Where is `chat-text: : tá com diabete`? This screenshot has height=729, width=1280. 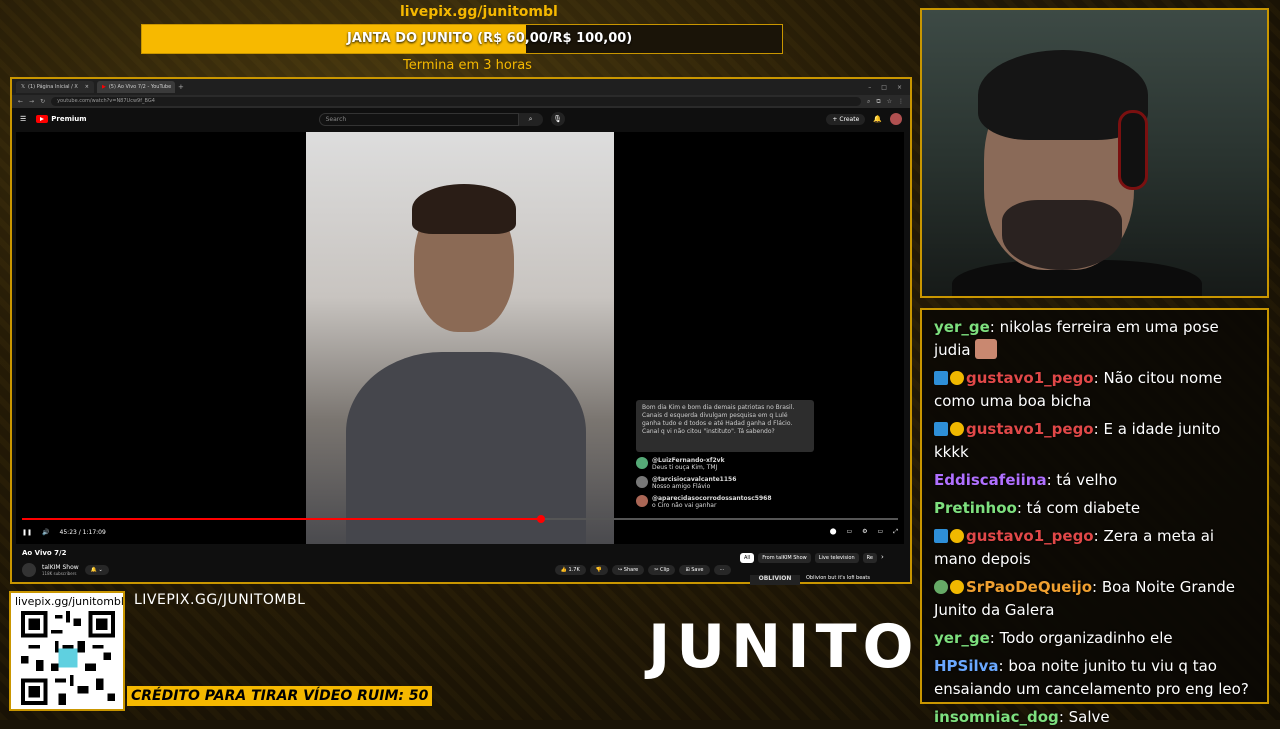 chat-text: : tá com diabete is located at coordinates (1078, 508).